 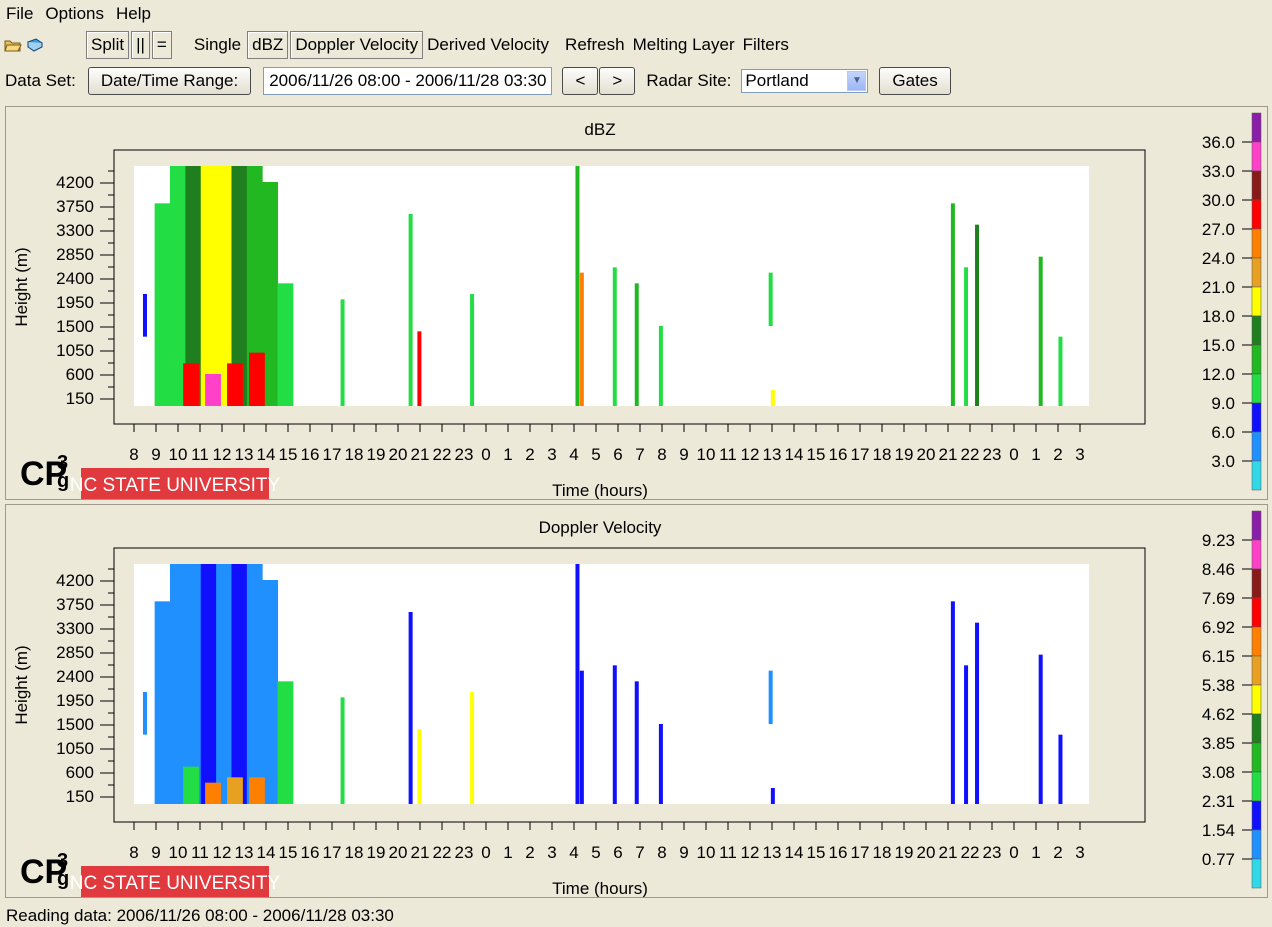 I want to click on gates-button: Gates, so click(x=915, y=81).